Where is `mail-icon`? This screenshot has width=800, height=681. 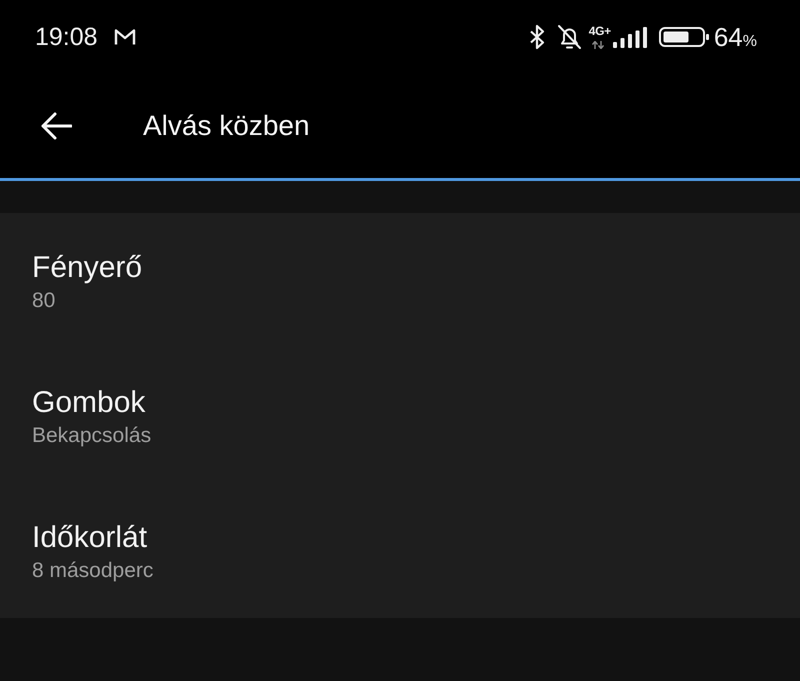
mail-icon is located at coordinates (125, 37).